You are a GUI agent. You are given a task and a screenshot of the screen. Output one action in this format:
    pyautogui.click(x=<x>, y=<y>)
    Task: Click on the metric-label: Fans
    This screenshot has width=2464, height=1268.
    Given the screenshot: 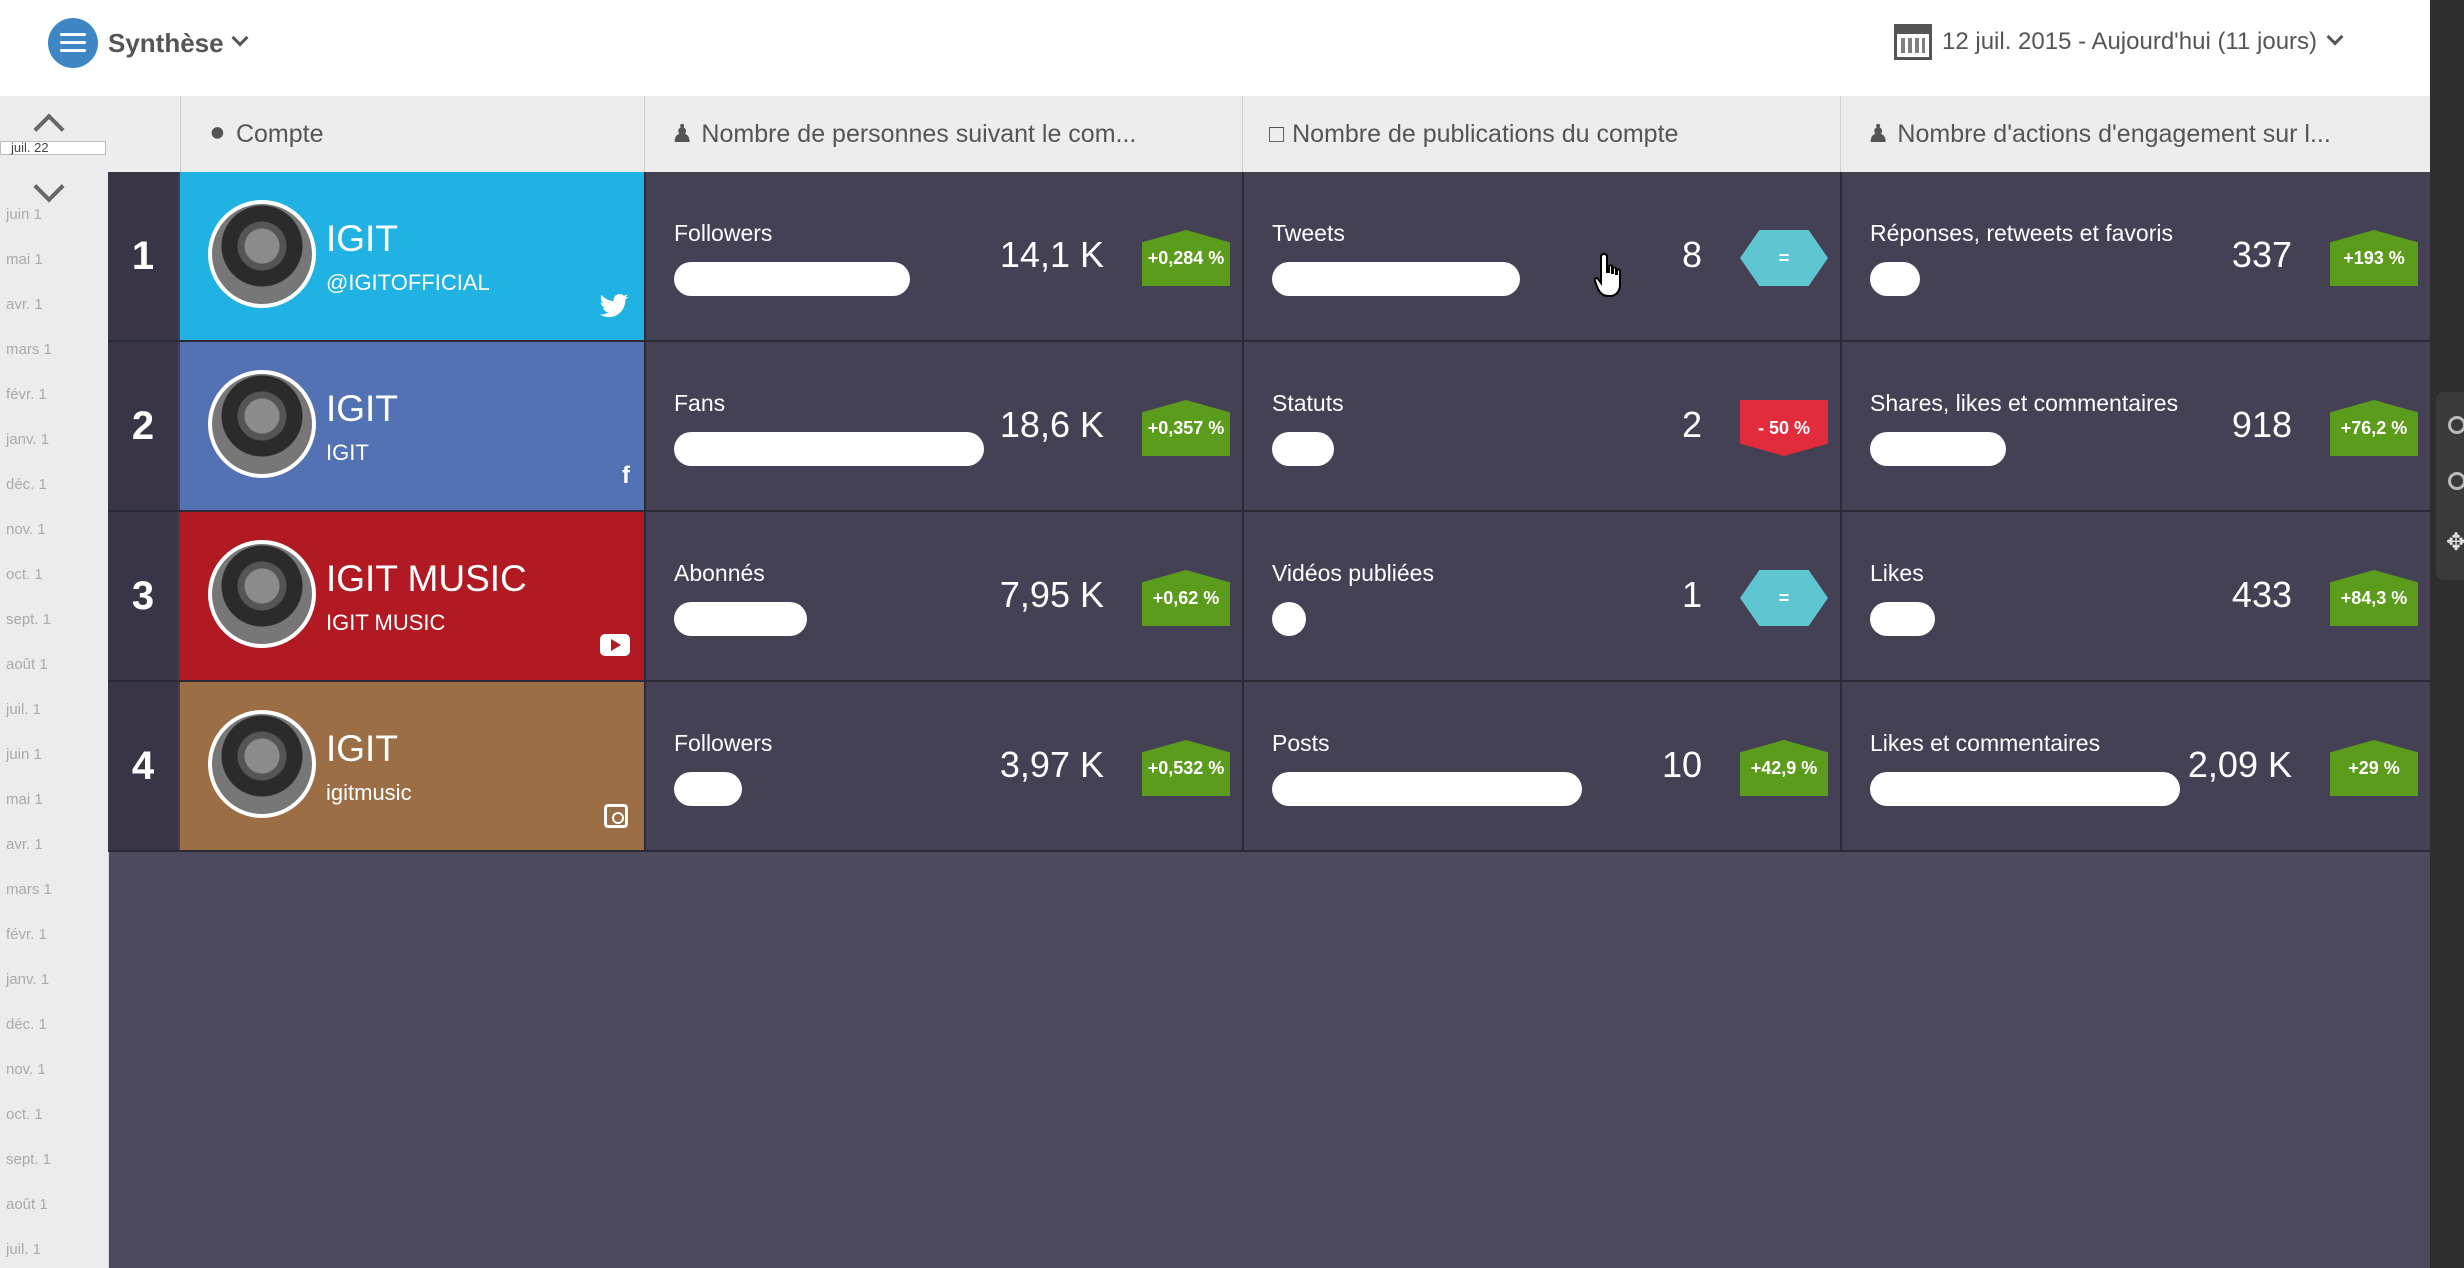 What is the action you would take?
    pyautogui.click(x=700, y=403)
    